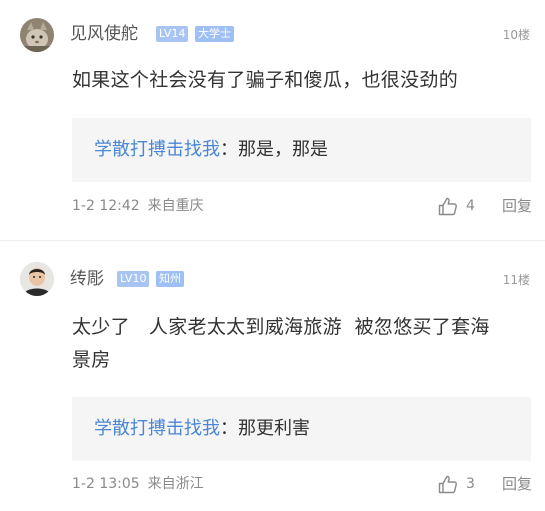 The width and height of the screenshot is (545, 511). I want to click on username: 见风使舵, so click(104, 34).